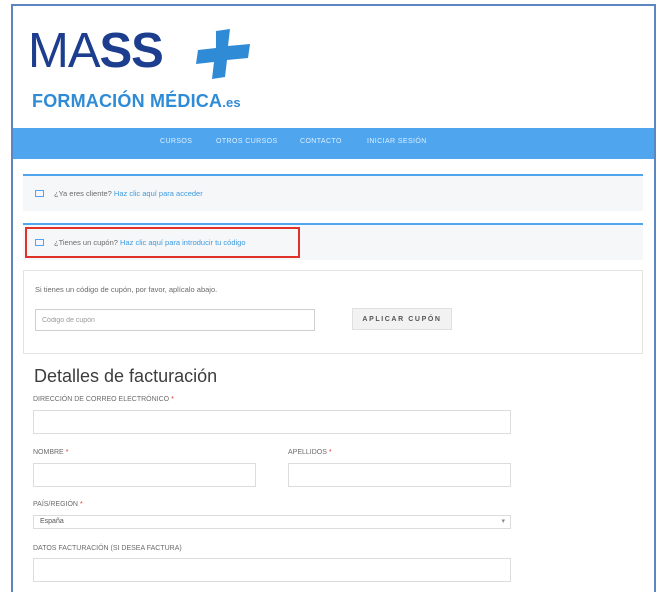 Image resolution: width=657 pixels, height=592 pixels. Describe the element at coordinates (272, 522) in the screenshot. I see `country-select: España ▾` at that location.